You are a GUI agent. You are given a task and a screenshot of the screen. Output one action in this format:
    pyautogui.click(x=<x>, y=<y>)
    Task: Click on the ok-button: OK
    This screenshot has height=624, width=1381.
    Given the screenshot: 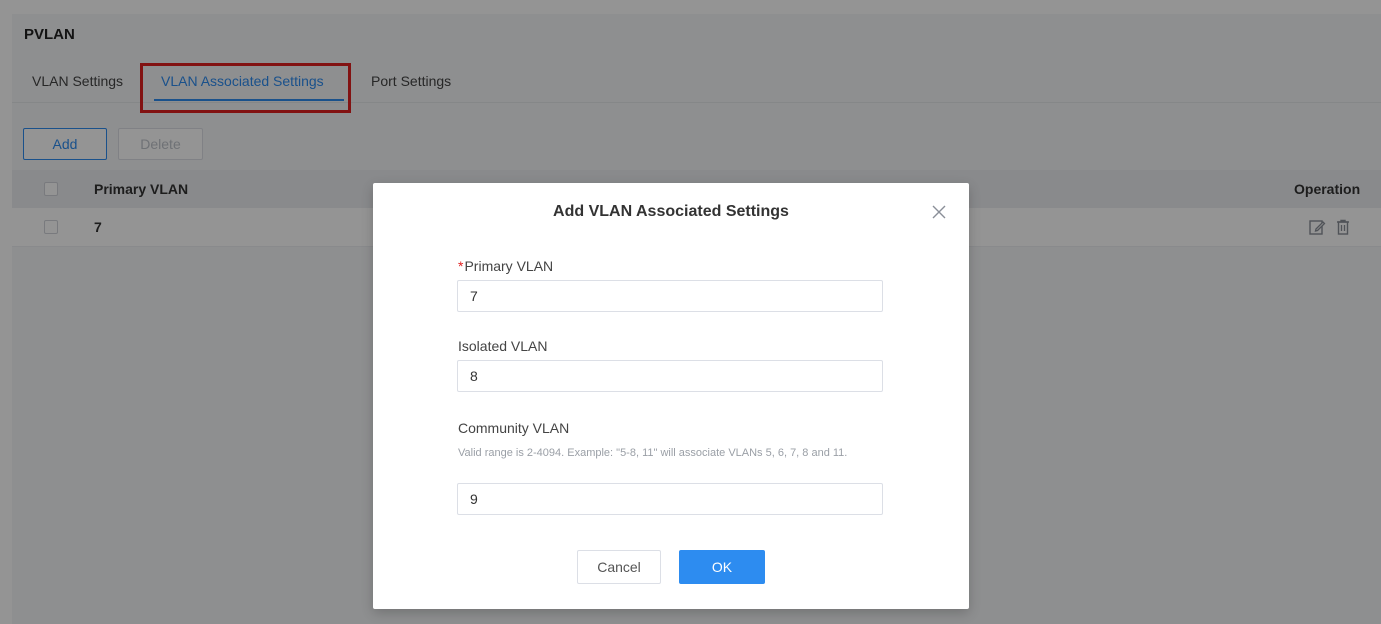 What is the action you would take?
    pyautogui.click(x=722, y=567)
    